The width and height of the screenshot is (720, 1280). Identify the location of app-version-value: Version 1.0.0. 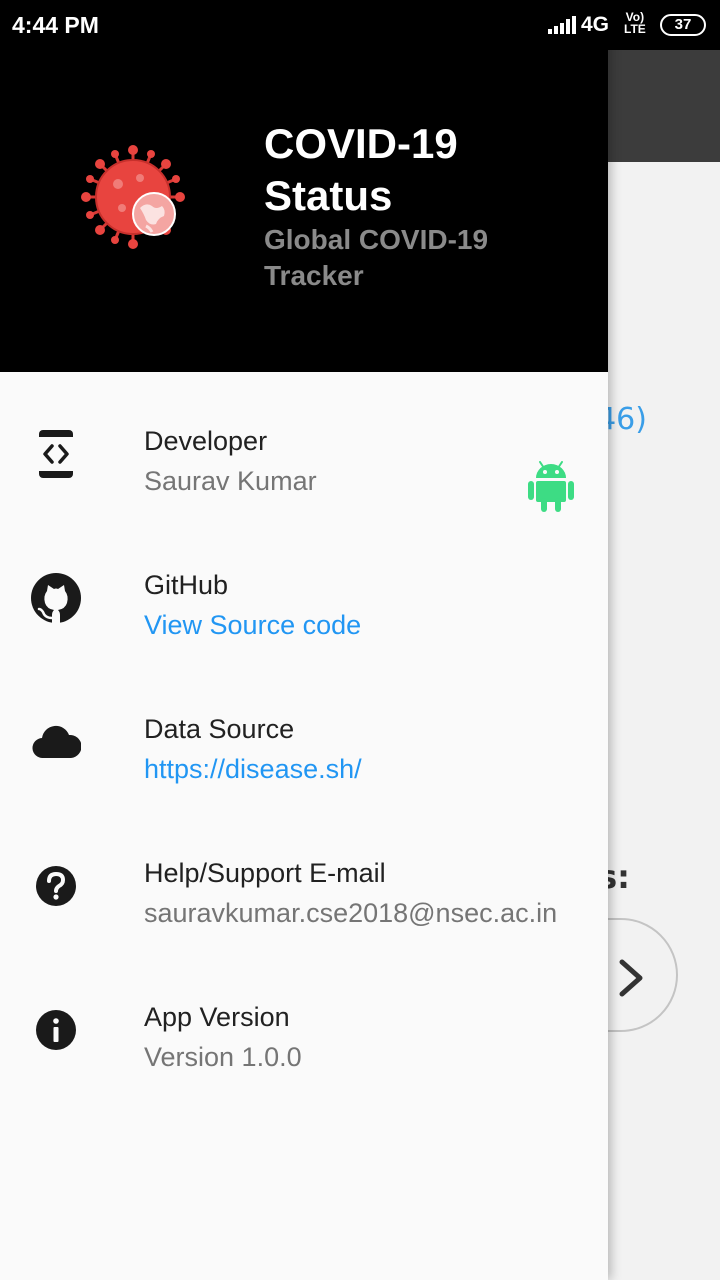
(223, 1057).